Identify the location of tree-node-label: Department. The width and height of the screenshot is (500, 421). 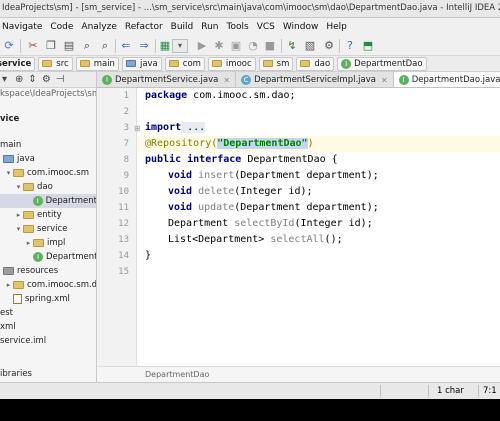
(71, 201).